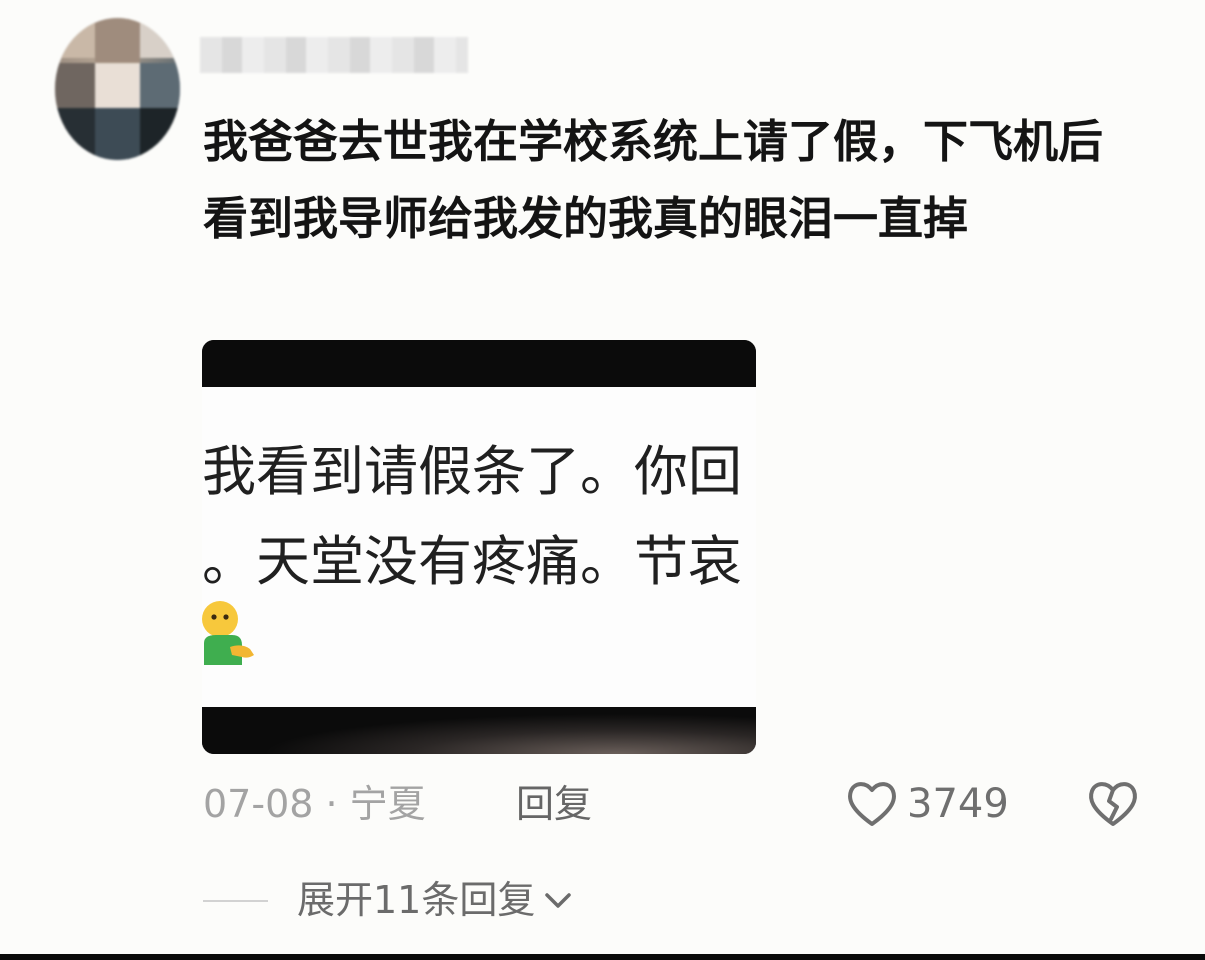 The image size is (1205, 960). What do you see at coordinates (558, 900) in the screenshot?
I see `chevron-down-icon` at bounding box center [558, 900].